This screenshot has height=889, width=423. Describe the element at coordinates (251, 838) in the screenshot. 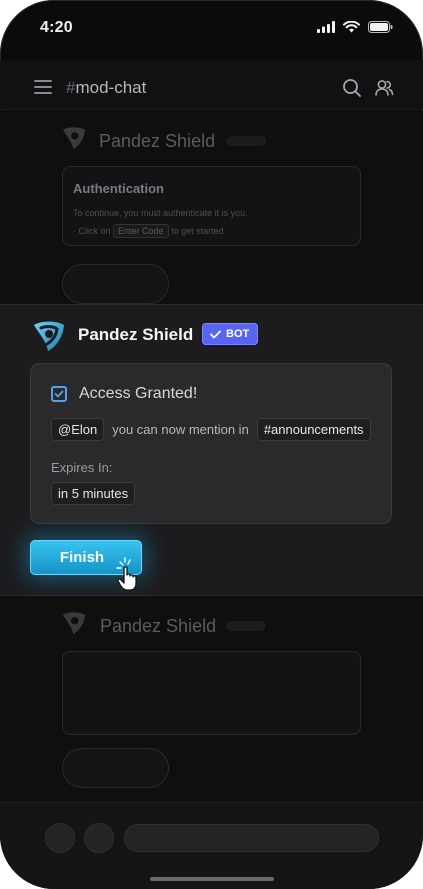

I see `message-input` at that location.